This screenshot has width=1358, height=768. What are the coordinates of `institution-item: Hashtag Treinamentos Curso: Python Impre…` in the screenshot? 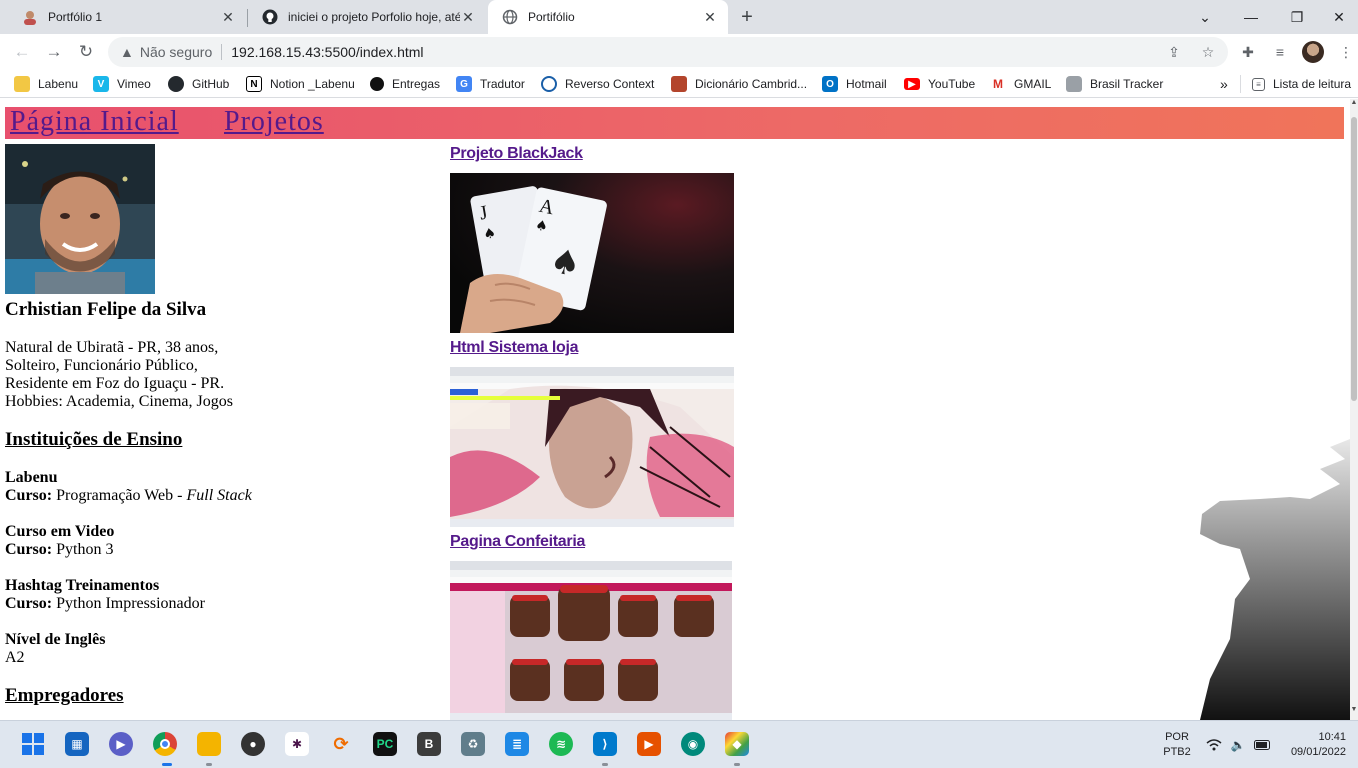 It's located at (105, 595).